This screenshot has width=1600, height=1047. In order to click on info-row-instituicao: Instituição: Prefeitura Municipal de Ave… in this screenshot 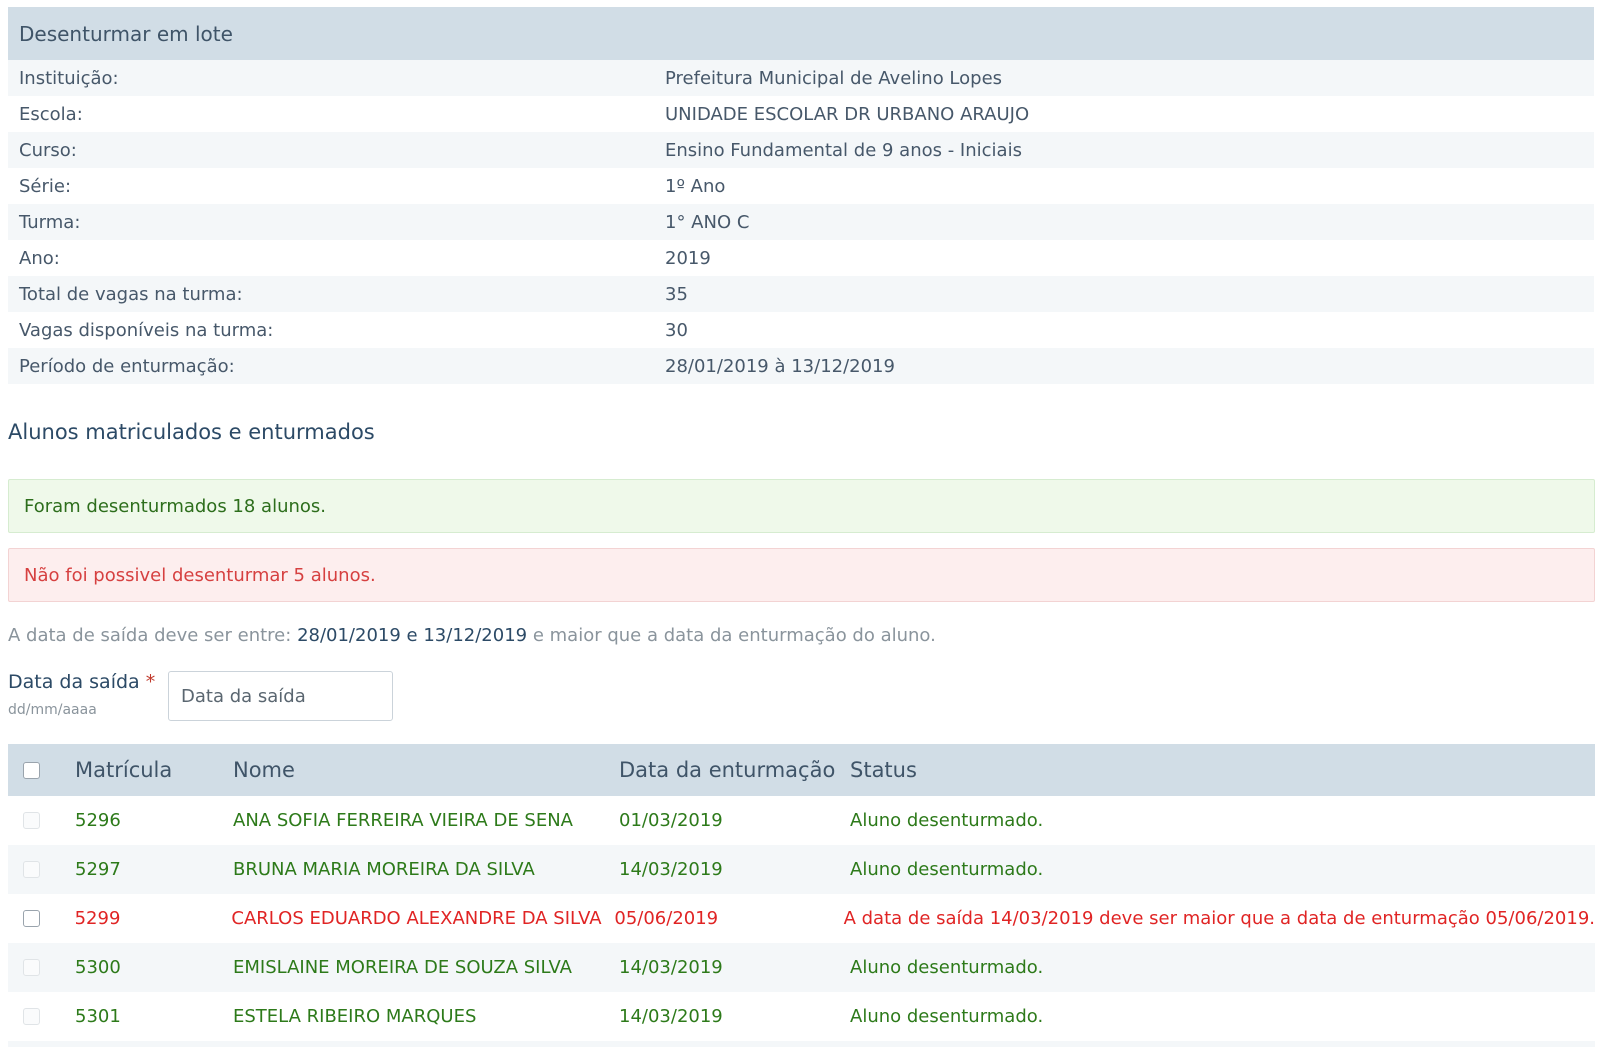, I will do `click(801, 78)`.